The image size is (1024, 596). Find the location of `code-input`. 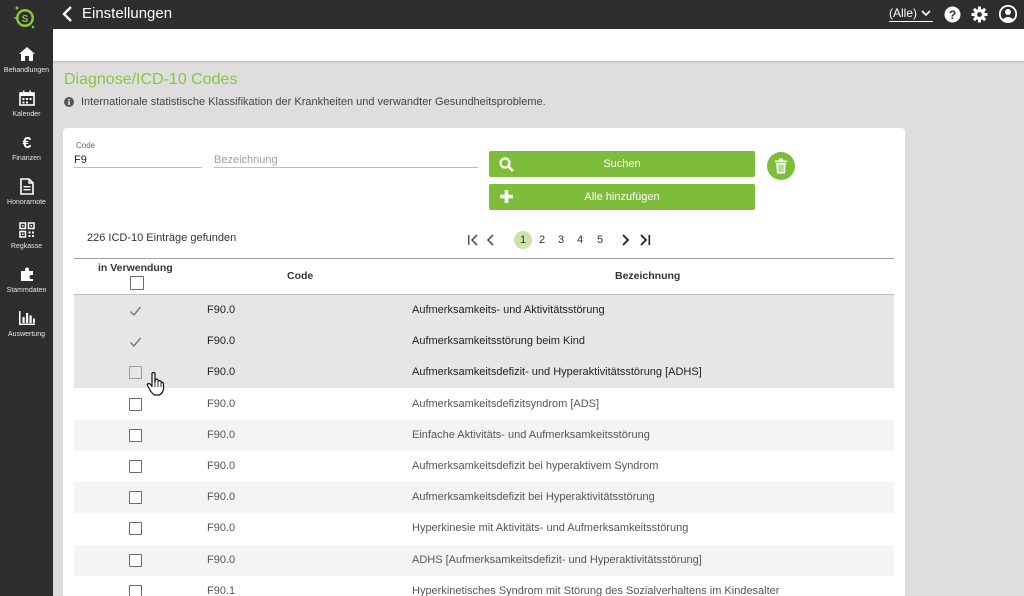

code-input is located at coordinates (138, 160).